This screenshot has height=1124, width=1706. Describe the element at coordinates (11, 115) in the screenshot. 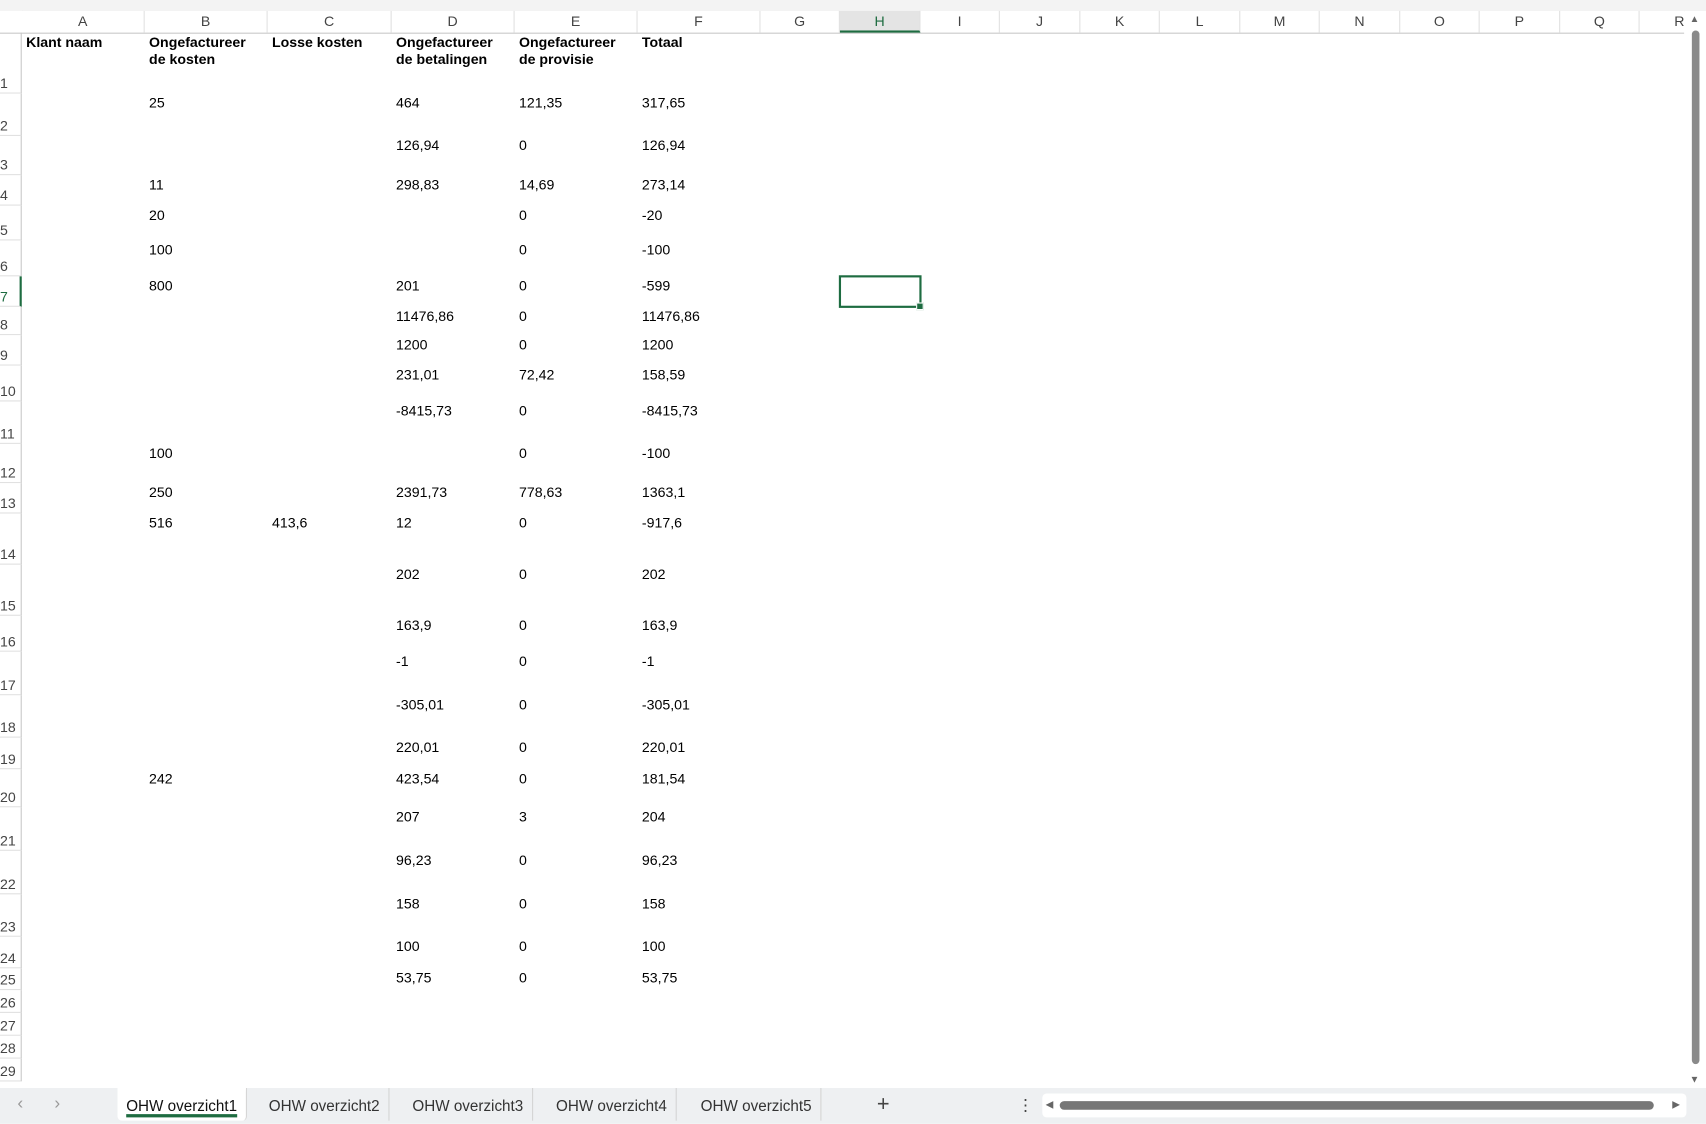

I see `row-header-2: 2` at that location.